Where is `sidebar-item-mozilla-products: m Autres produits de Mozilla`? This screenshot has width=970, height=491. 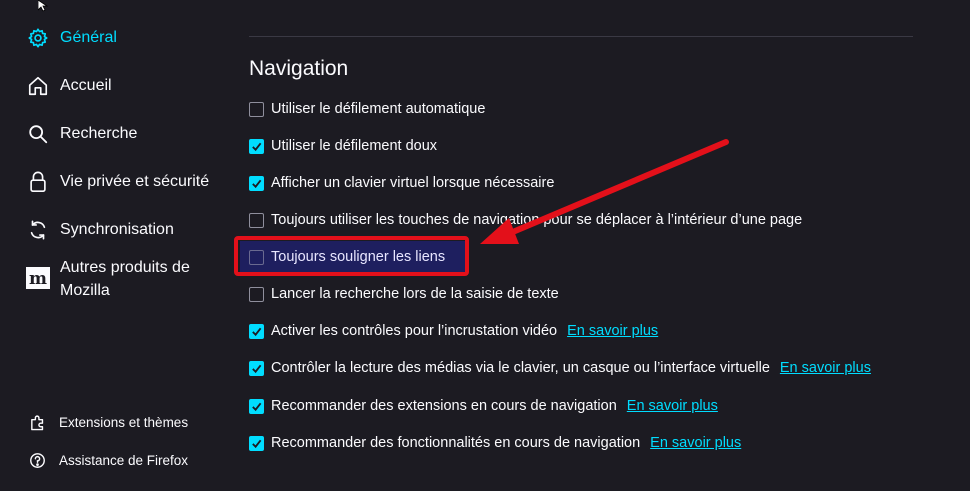 sidebar-item-mozilla-products: m Autres produits de Mozilla is located at coordinates (108, 279).